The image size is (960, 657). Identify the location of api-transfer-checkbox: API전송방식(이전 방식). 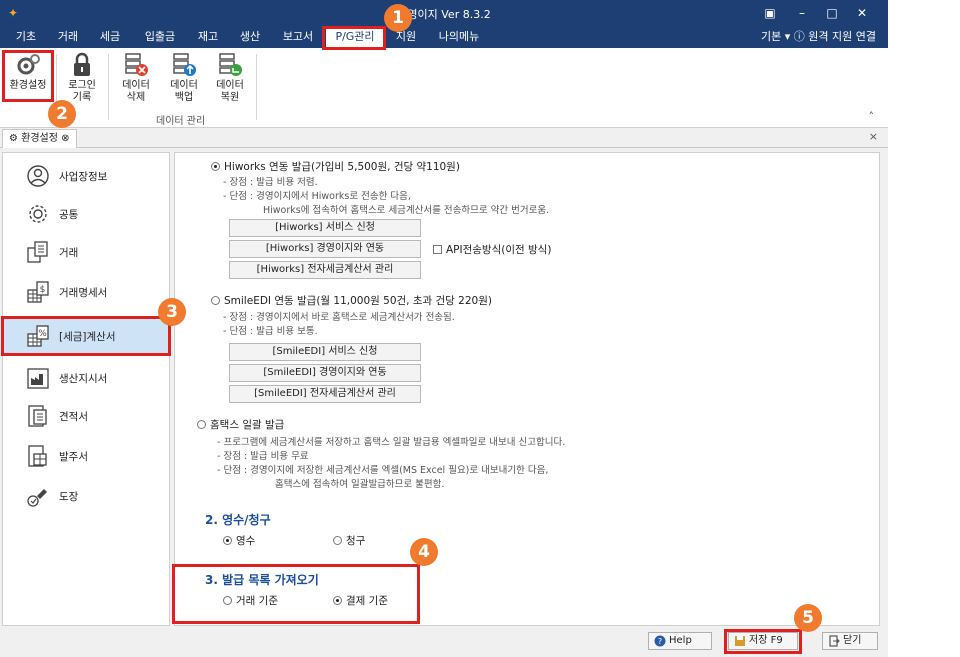
(492, 249).